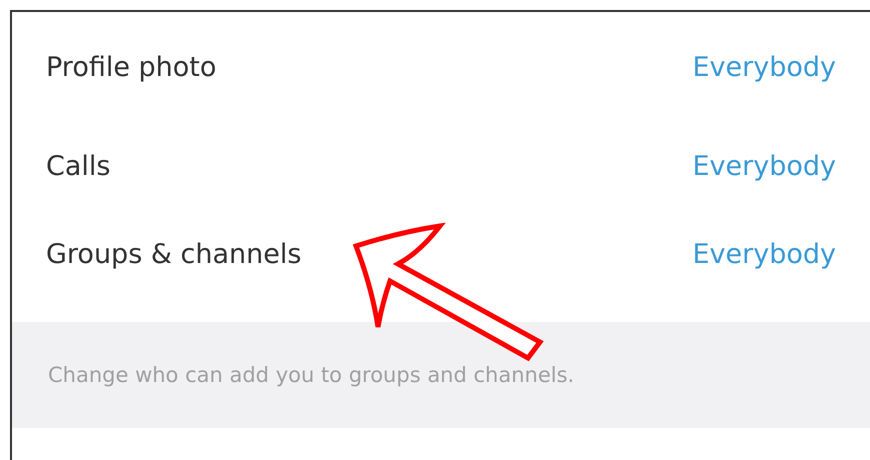  What do you see at coordinates (311, 375) in the screenshot?
I see `hint-text: Change who can add you to groups and channels.` at bounding box center [311, 375].